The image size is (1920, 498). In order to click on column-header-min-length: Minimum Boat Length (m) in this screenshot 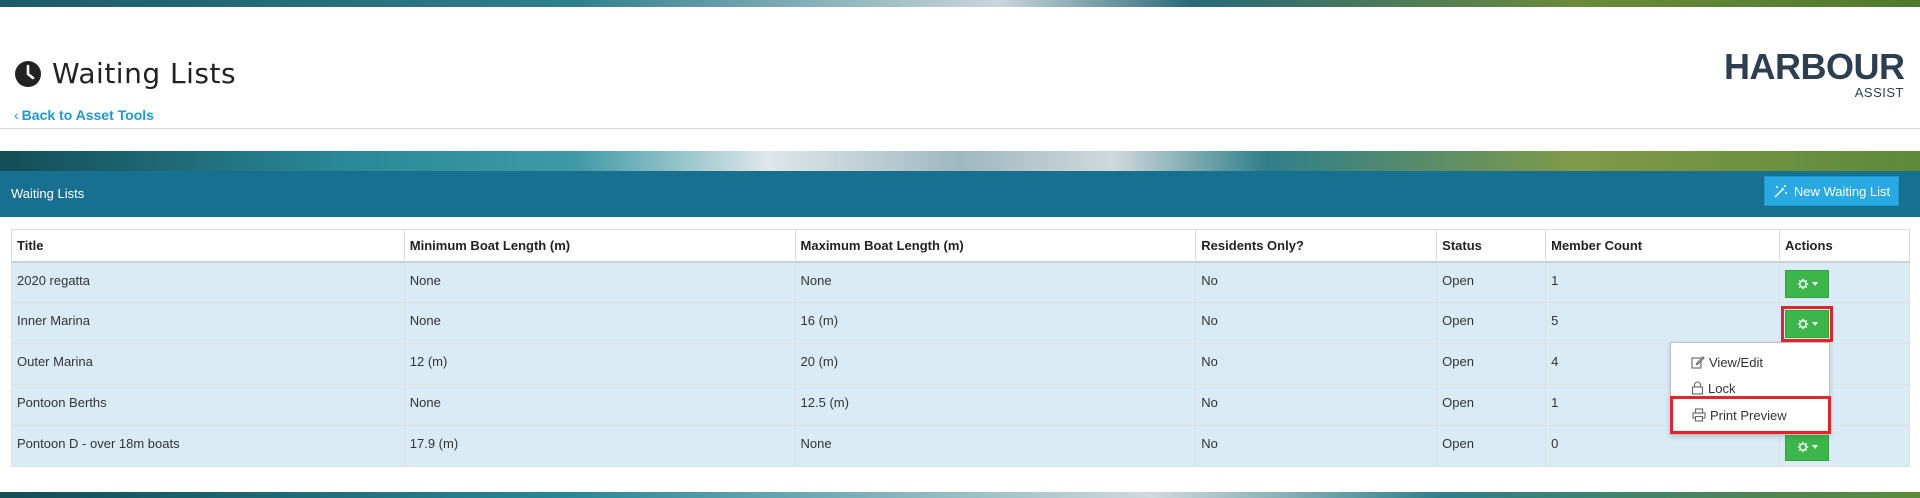, I will do `click(599, 246)`.